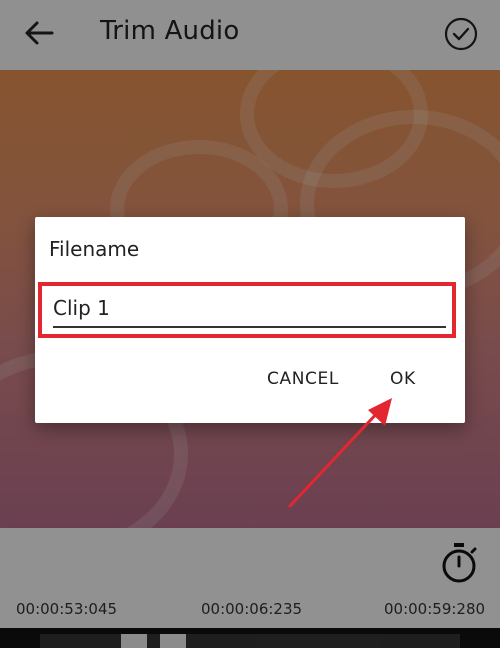 This screenshot has width=500, height=648. What do you see at coordinates (303, 379) in the screenshot?
I see `cancel-button: CANCEL` at bounding box center [303, 379].